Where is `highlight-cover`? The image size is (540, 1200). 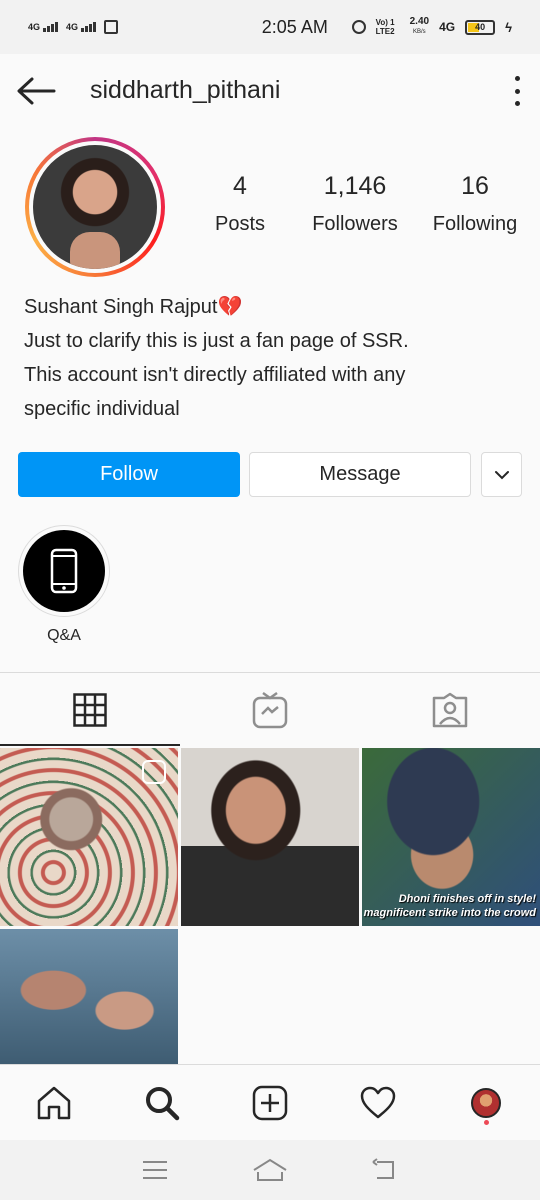 highlight-cover is located at coordinates (64, 571).